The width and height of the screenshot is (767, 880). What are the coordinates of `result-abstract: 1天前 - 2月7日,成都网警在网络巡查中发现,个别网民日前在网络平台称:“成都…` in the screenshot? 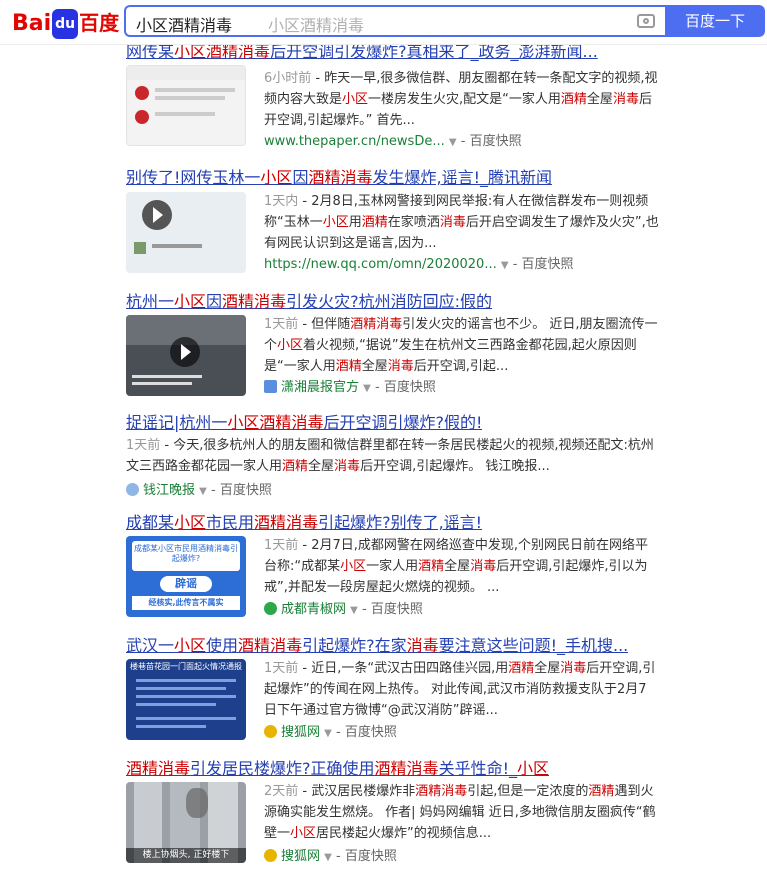 It's located at (456, 566).